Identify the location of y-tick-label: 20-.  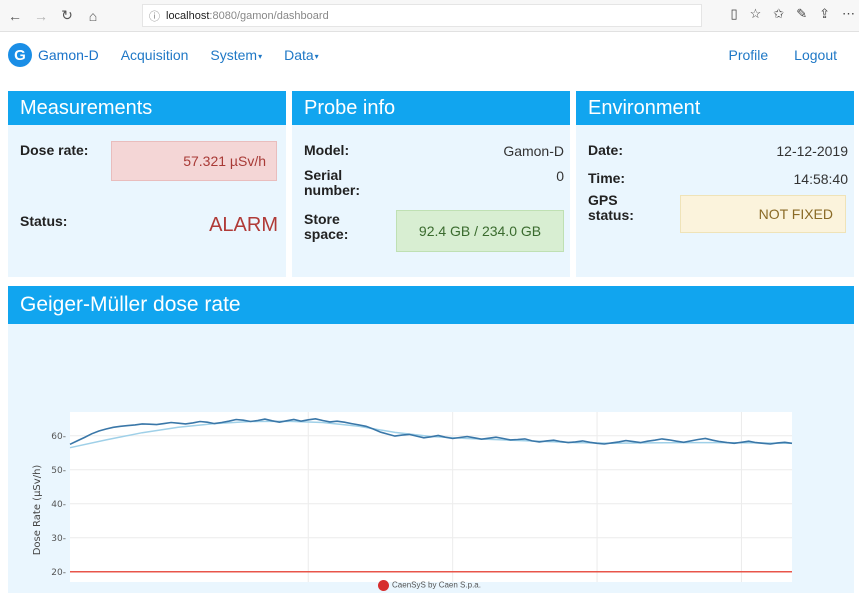
(58, 573).